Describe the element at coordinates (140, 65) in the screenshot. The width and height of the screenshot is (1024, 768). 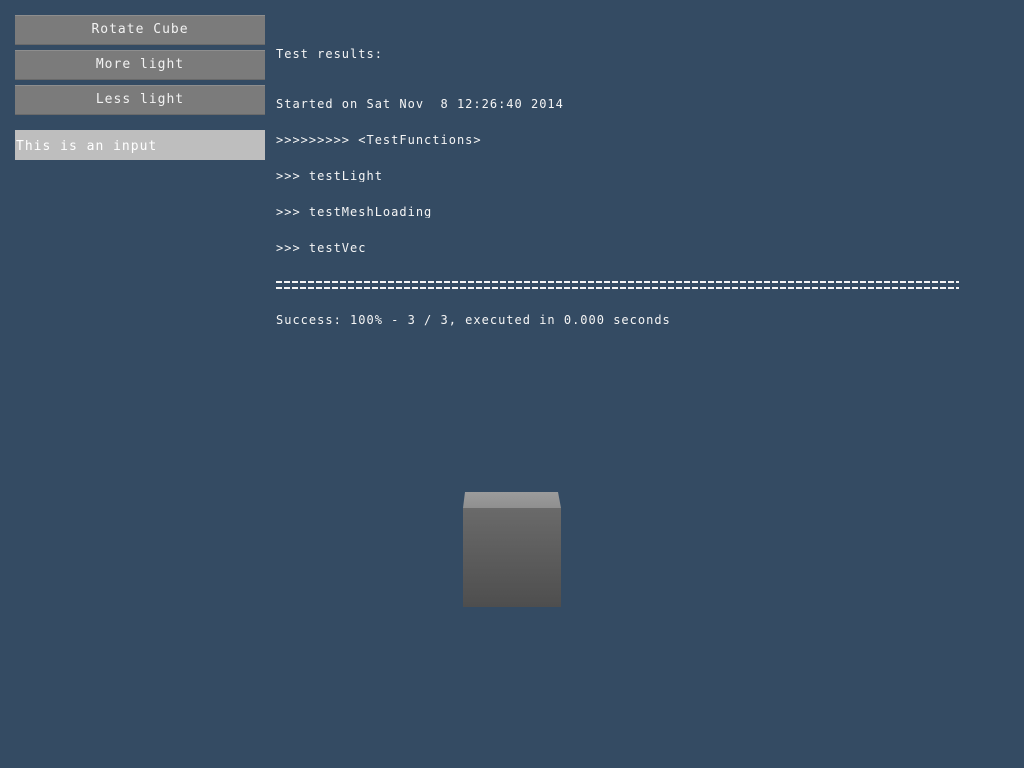
I see `more-light-button: More light` at that location.